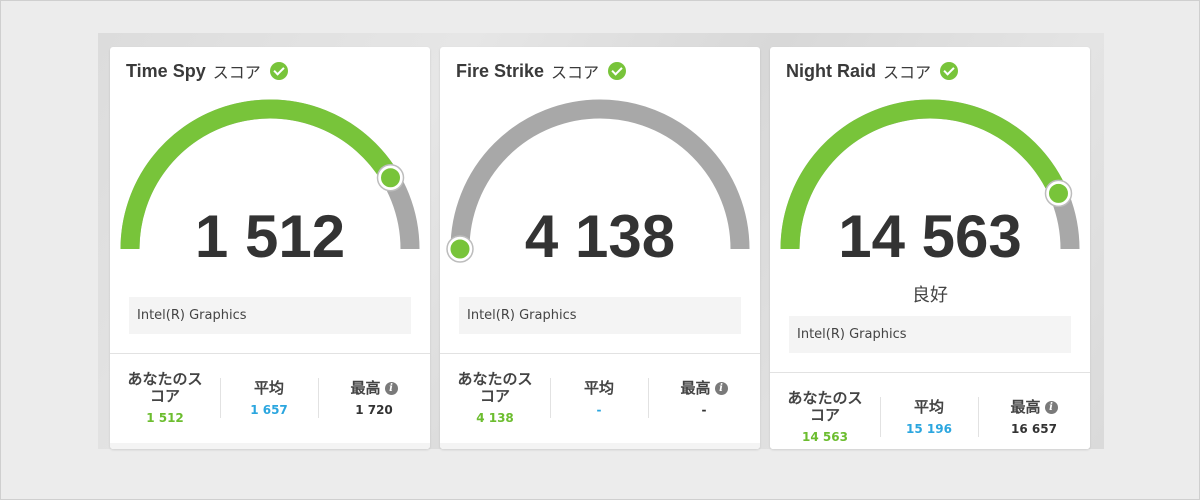 This screenshot has height=500, width=1200. I want to click on score-comparison: あなたのスコア 4 138 平均 - 最高 i -, so click(600, 398).